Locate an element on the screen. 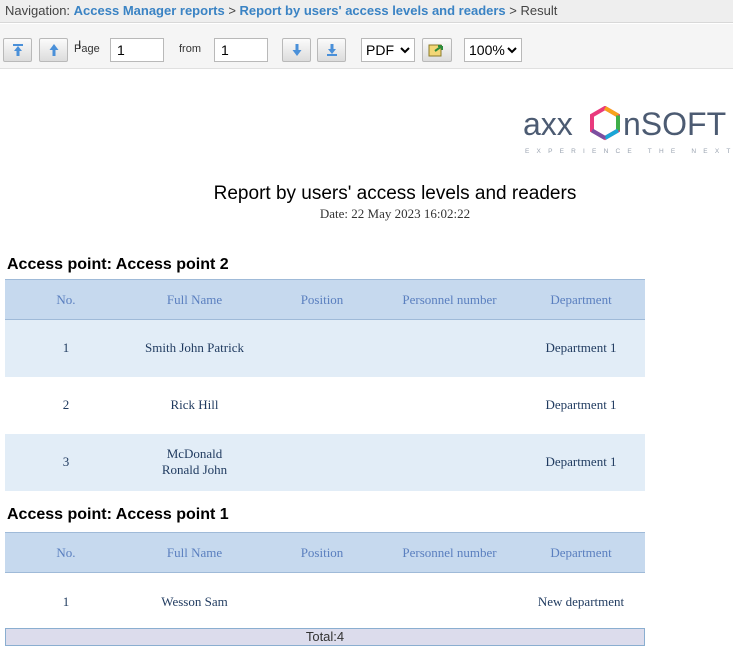 The height and width of the screenshot is (649, 733). table-row: 1 Smith John Patrick Department 1 is located at coordinates (325, 348).